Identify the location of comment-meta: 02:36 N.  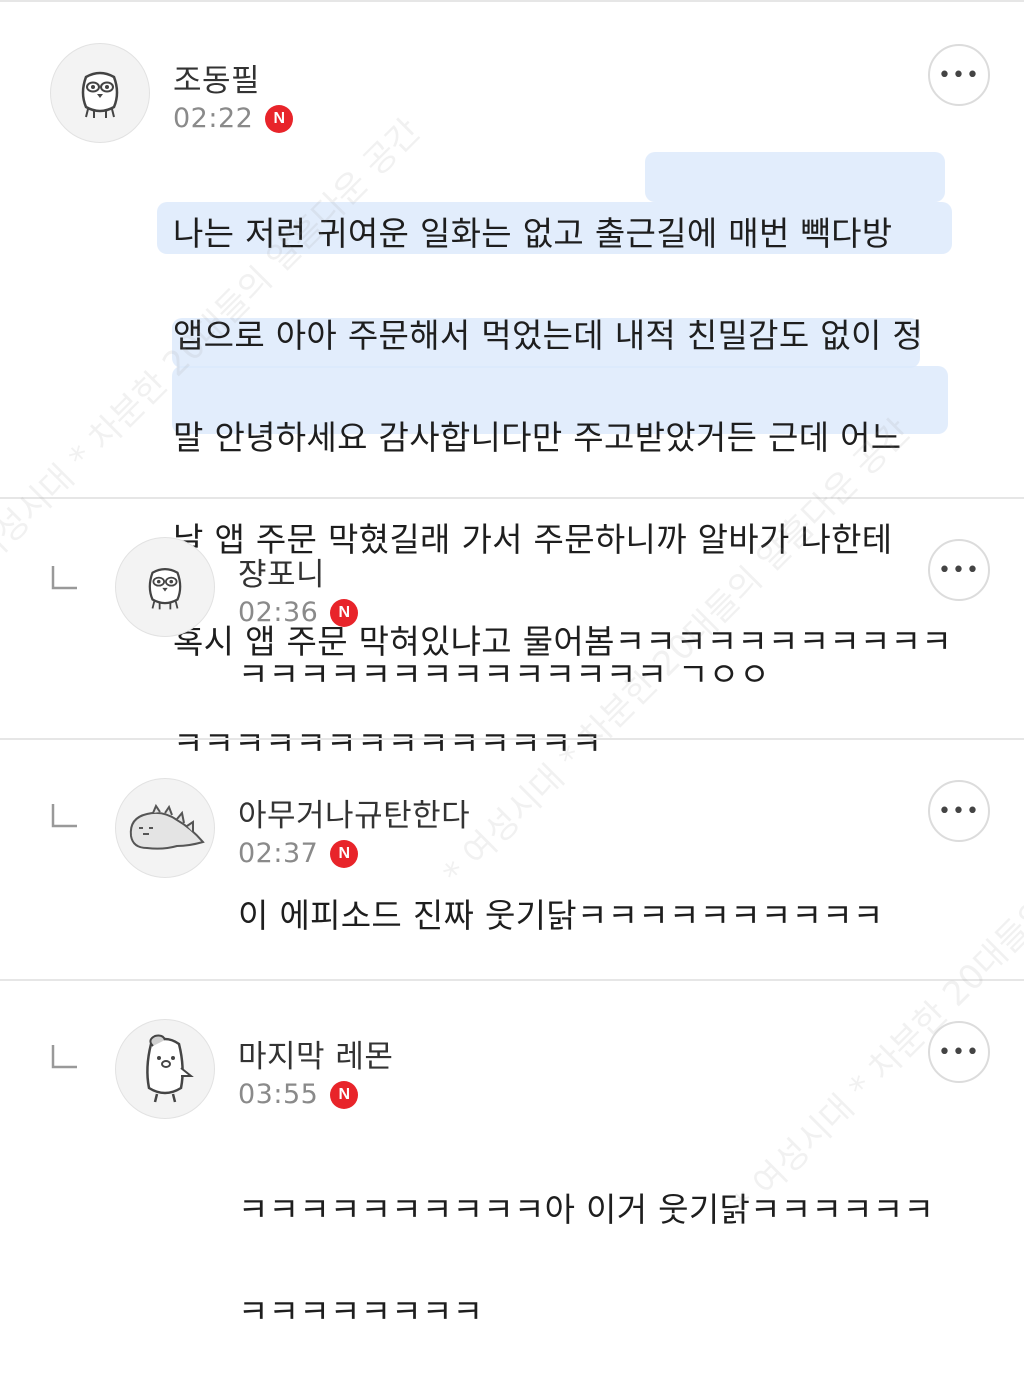
(298, 612).